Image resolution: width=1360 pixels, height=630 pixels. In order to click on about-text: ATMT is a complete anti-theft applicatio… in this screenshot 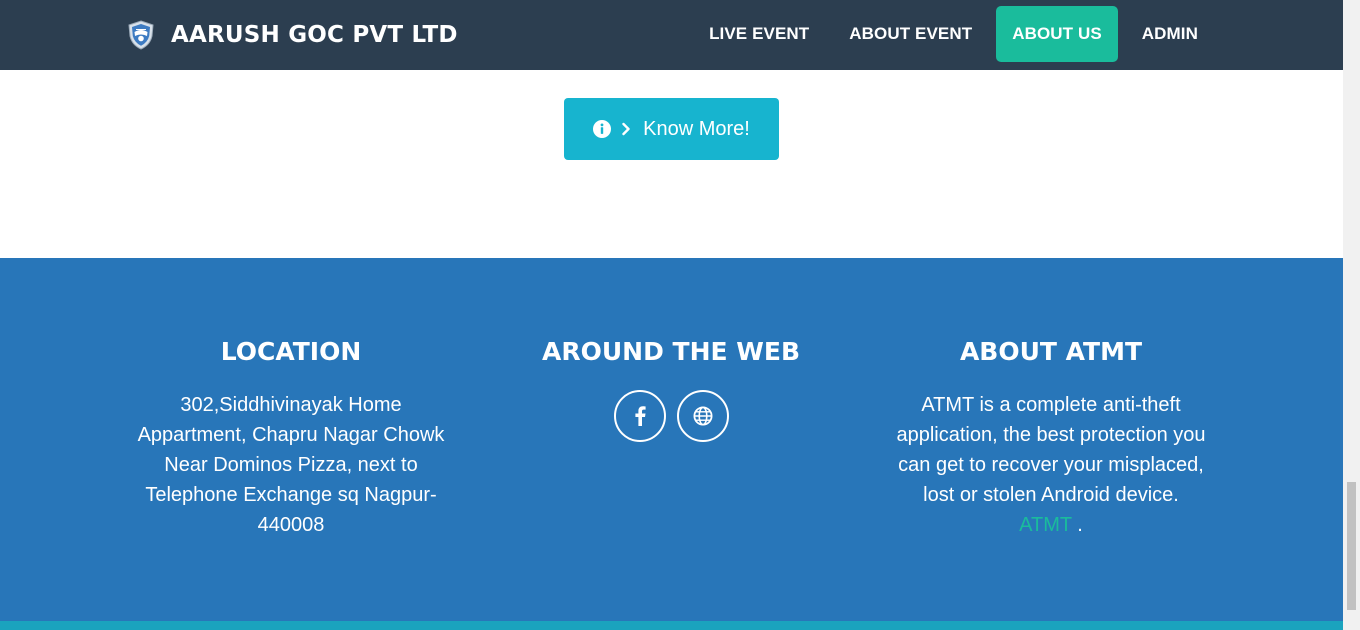, I will do `click(1051, 465)`.